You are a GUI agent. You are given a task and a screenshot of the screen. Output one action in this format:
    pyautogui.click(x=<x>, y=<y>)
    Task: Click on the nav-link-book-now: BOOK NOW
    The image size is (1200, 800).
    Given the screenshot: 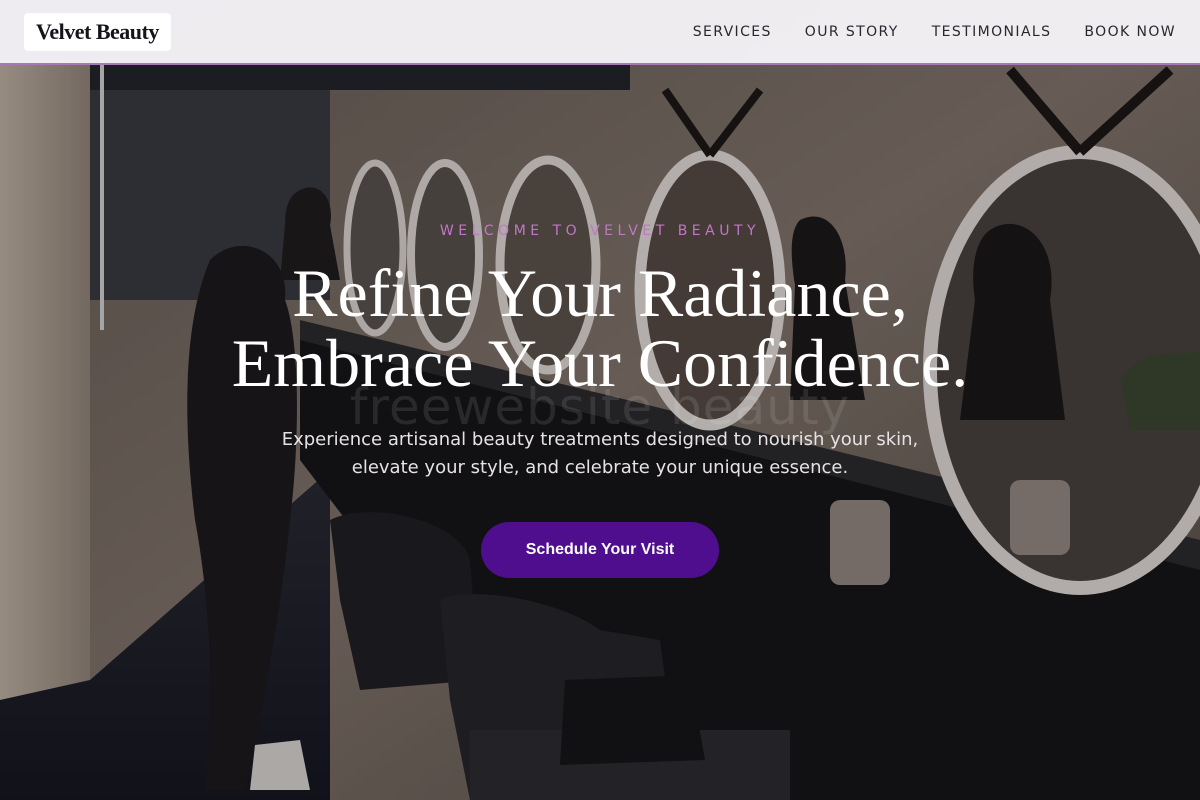 What is the action you would take?
    pyautogui.click(x=1130, y=32)
    